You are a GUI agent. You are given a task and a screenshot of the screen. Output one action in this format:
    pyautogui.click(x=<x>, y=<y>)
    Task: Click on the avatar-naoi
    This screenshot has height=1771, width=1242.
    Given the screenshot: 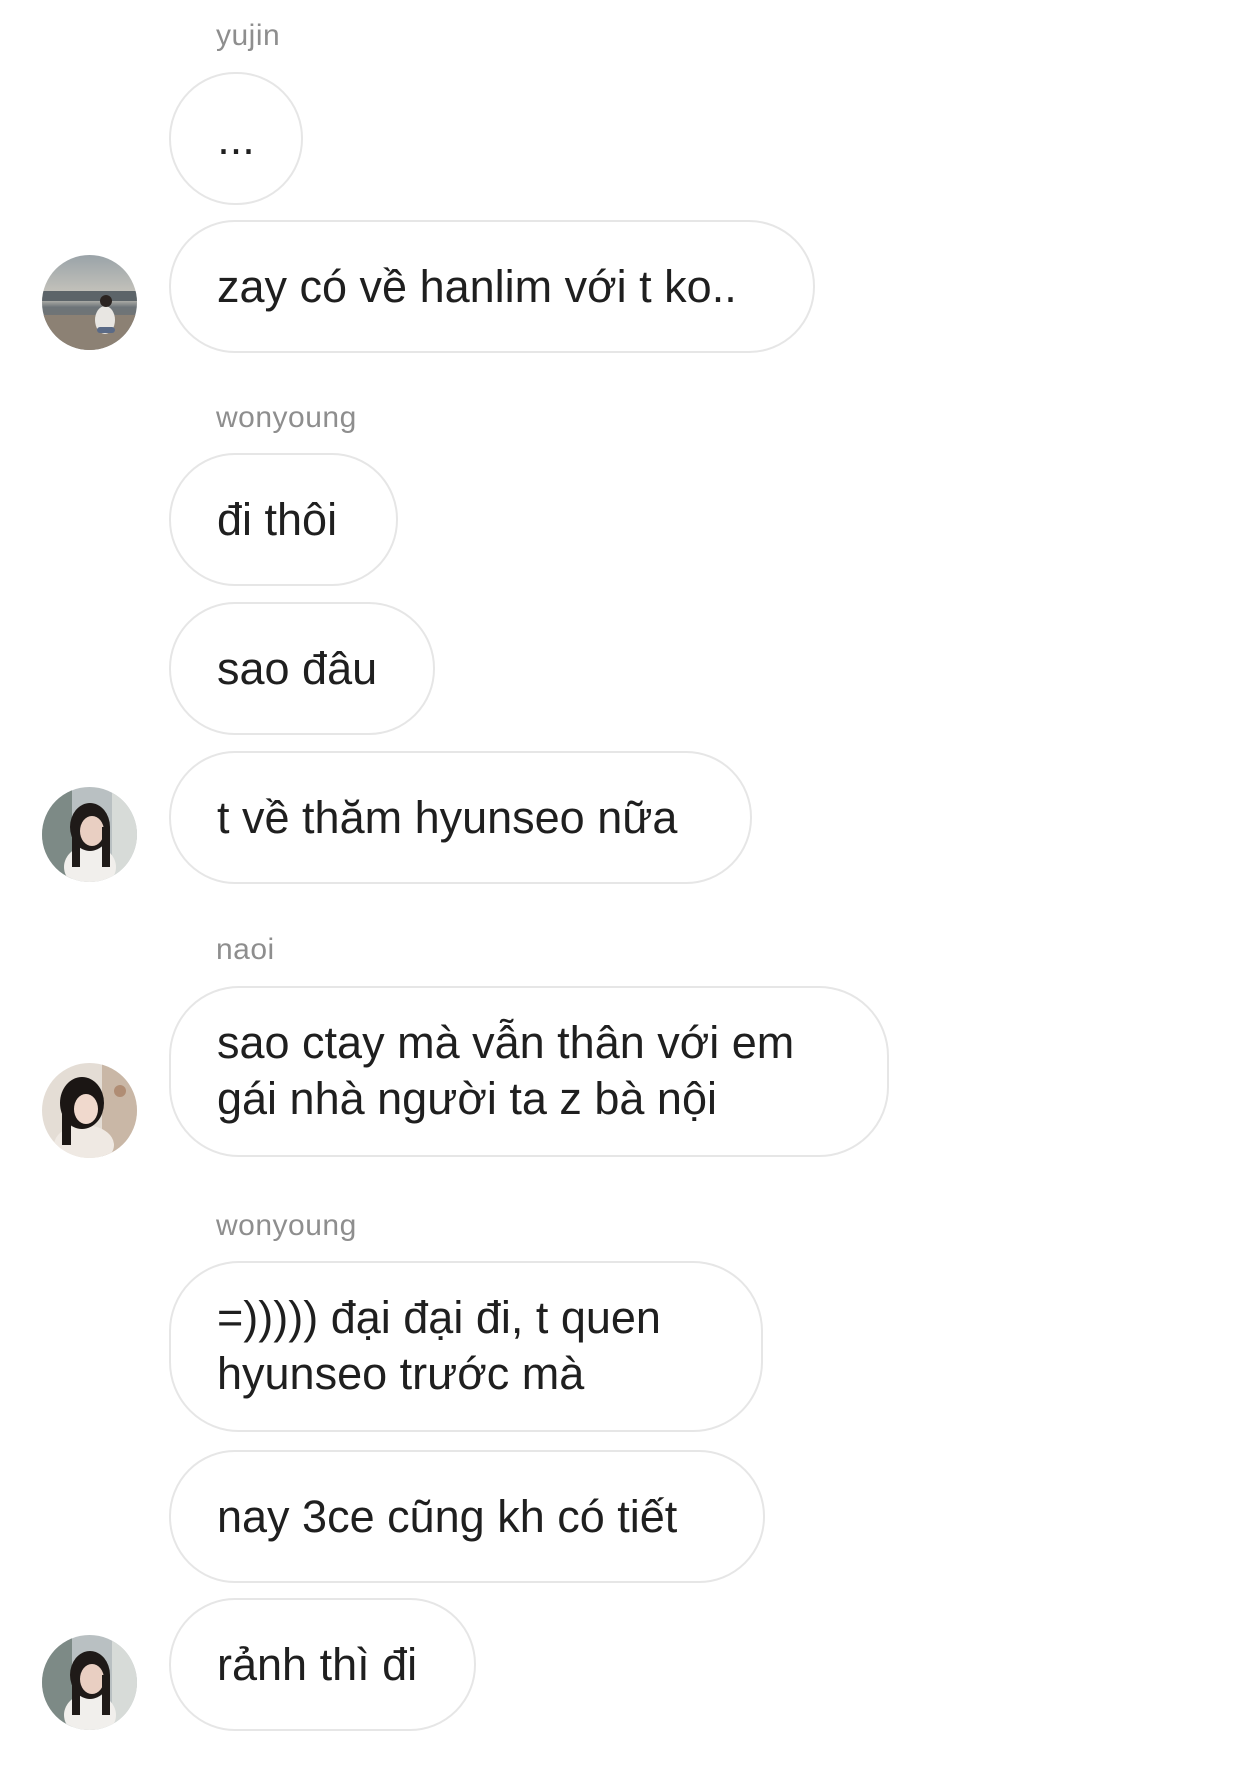 What is the action you would take?
    pyautogui.click(x=89, y=1110)
    